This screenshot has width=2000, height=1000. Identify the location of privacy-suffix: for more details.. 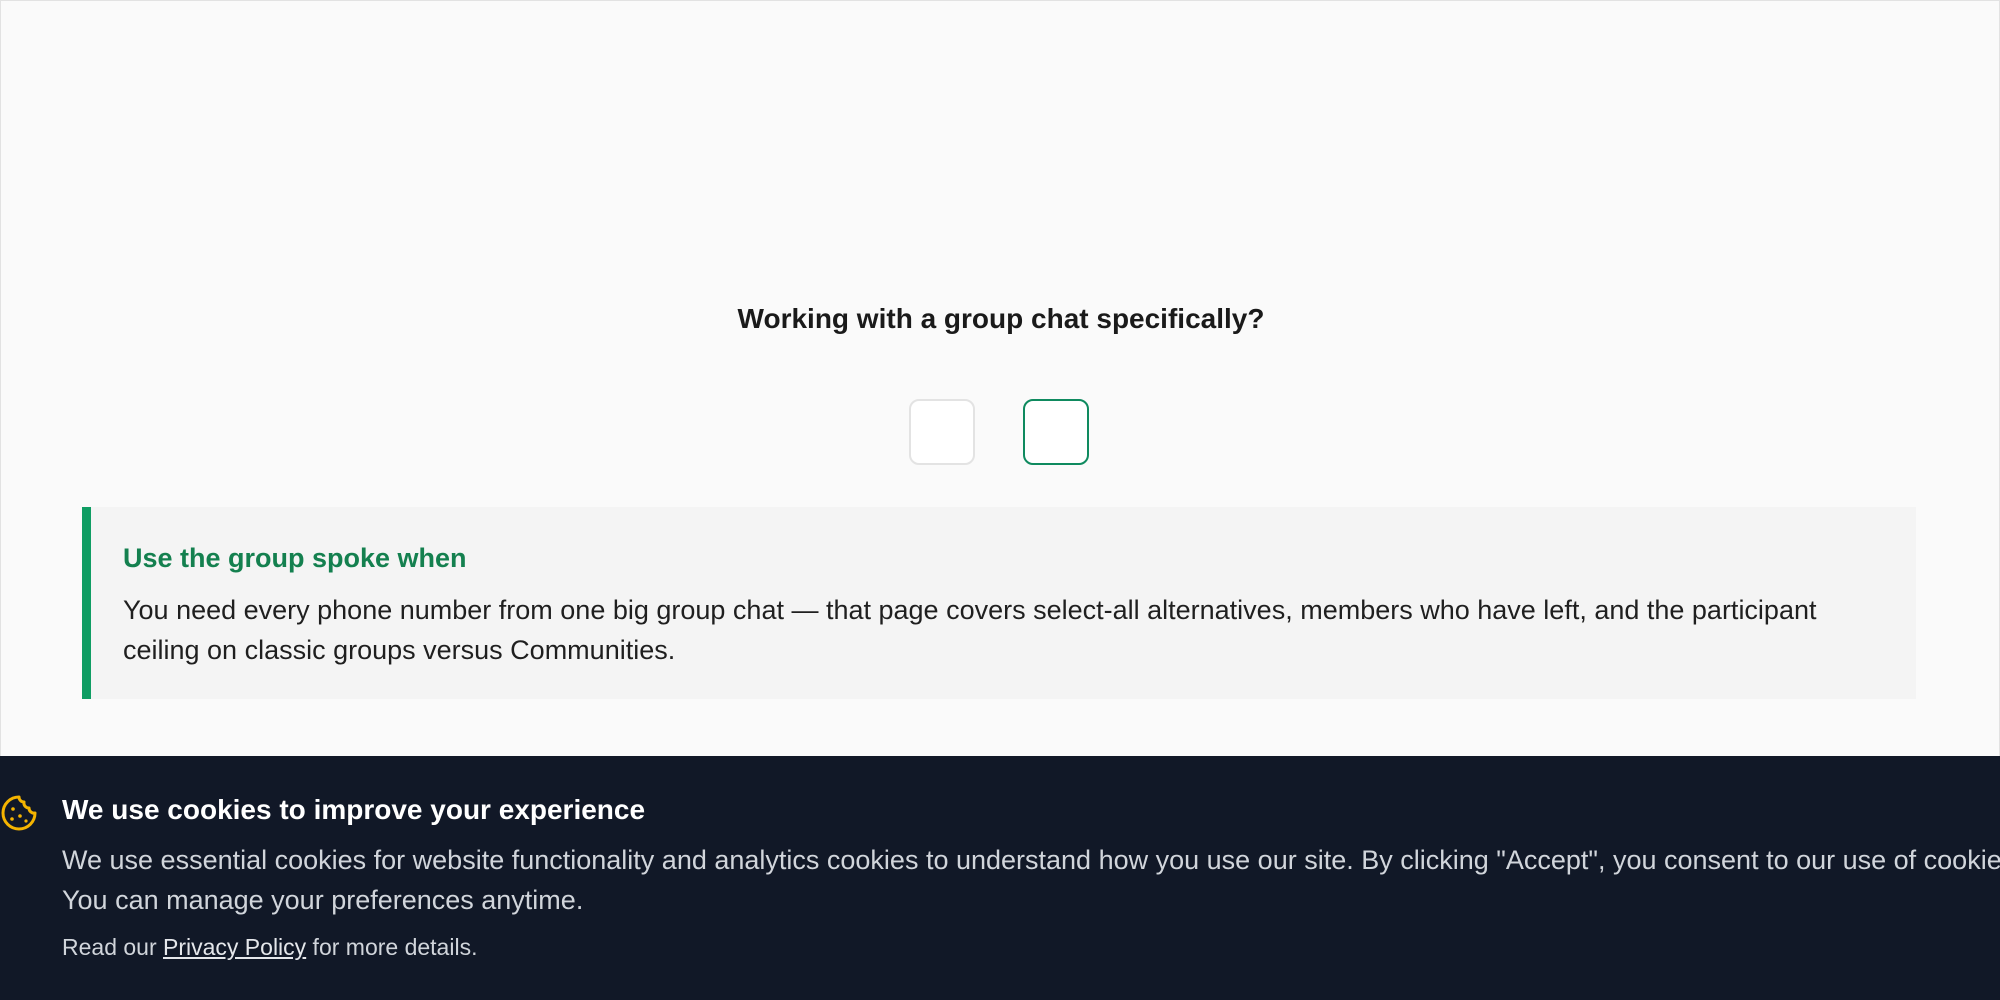
(392, 947).